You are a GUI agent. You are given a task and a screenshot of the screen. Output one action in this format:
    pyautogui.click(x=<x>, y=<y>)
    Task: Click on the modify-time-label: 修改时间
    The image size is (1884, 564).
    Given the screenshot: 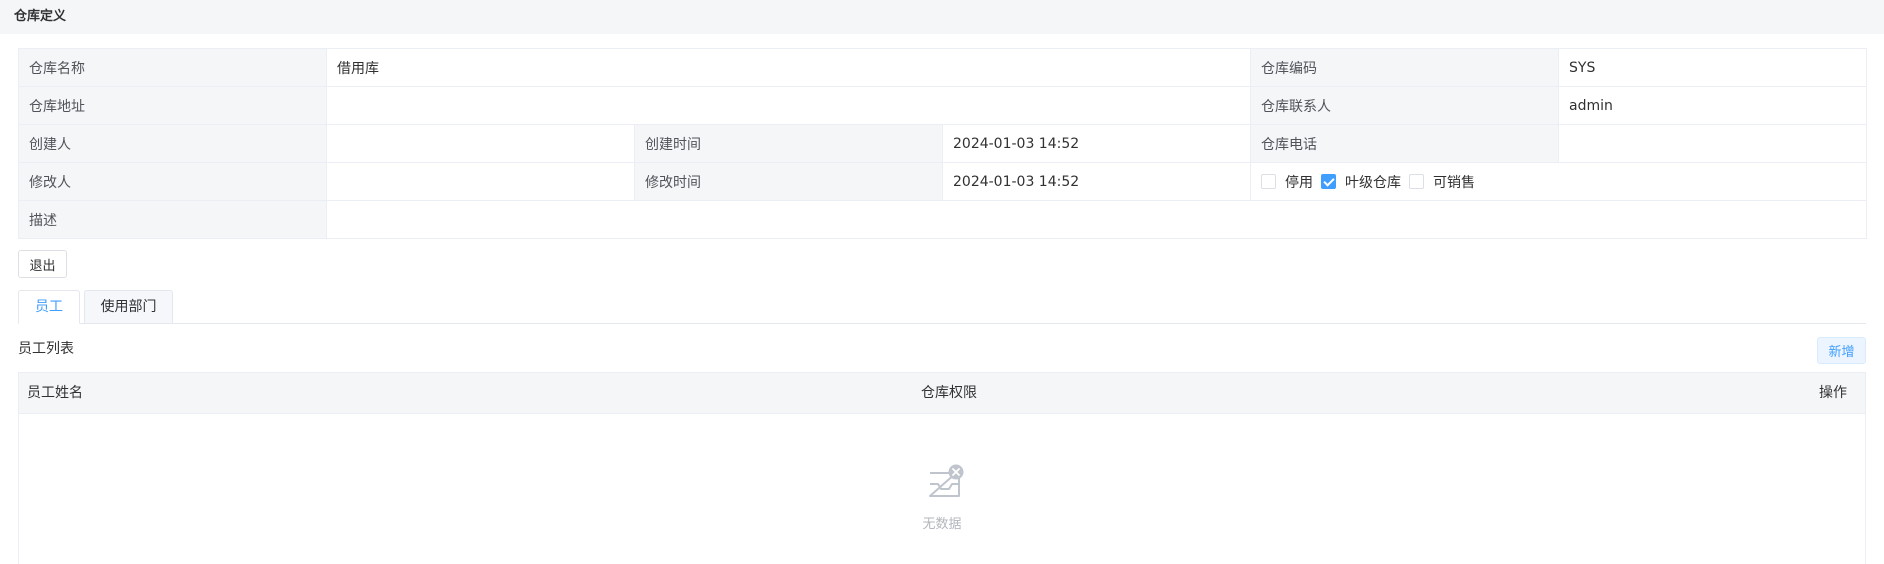 What is the action you would take?
    pyautogui.click(x=788, y=181)
    